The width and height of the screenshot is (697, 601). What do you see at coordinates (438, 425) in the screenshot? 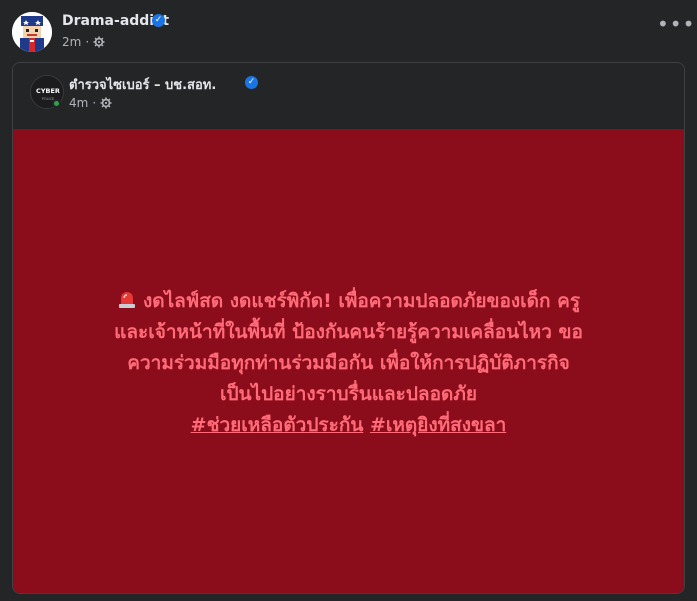
I see `hashtag-link: #เหตุยิงที่สงขลา` at bounding box center [438, 425].